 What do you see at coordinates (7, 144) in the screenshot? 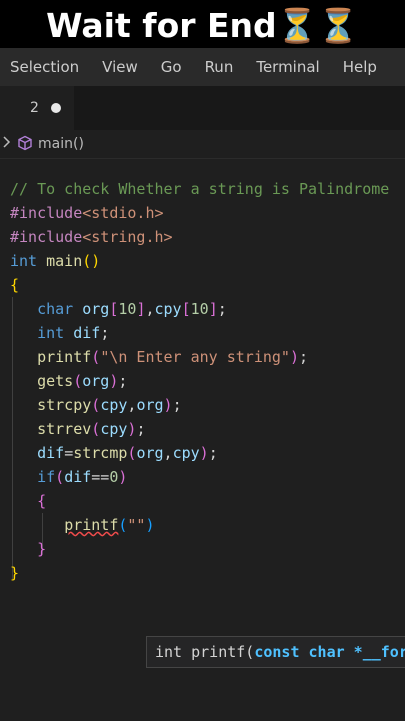
I see `chevron-right-icon` at bounding box center [7, 144].